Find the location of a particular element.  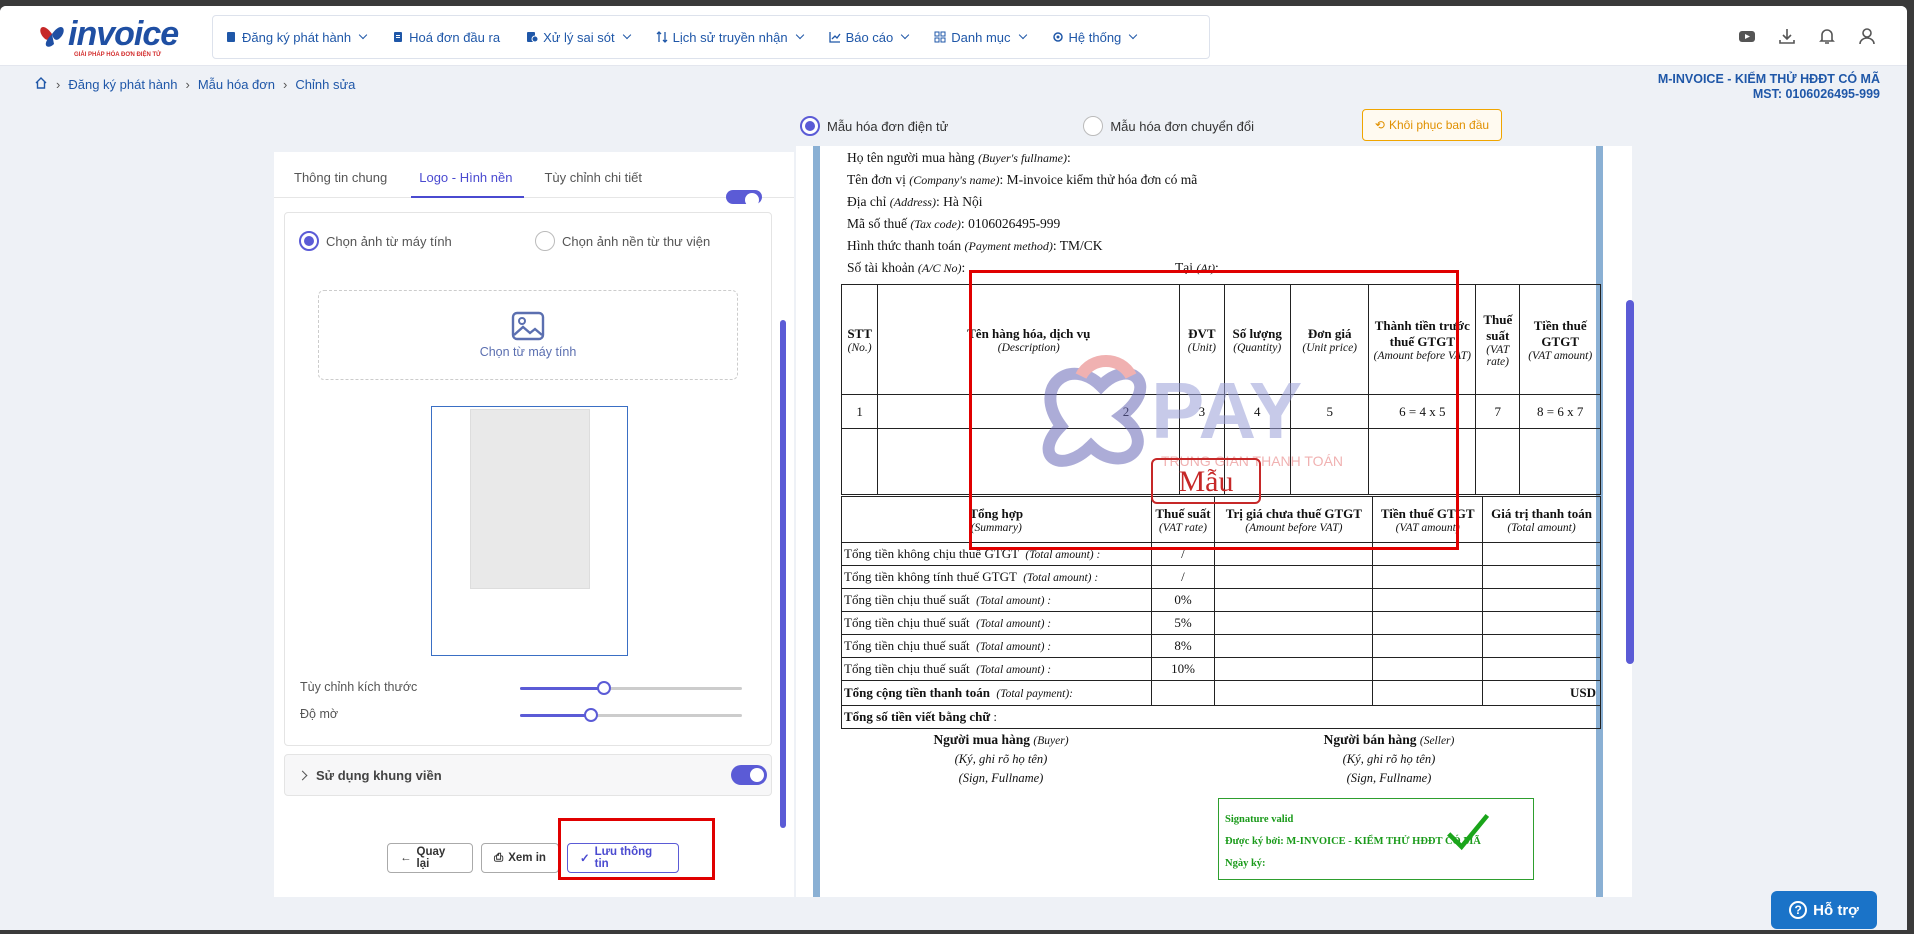

index-cell: 6 = 4 x 5 is located at coordinates (1422, 411).